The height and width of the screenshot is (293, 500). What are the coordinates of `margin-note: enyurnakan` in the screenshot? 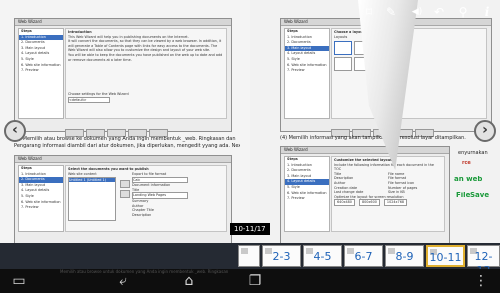 It's located at (473, 153).